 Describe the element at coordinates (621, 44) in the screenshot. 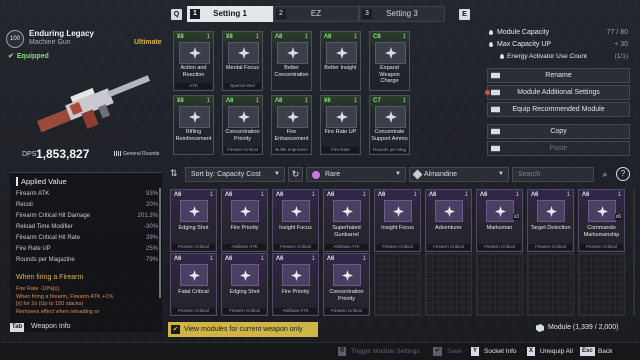

I see `max-capacity-value: + 30` at that location.